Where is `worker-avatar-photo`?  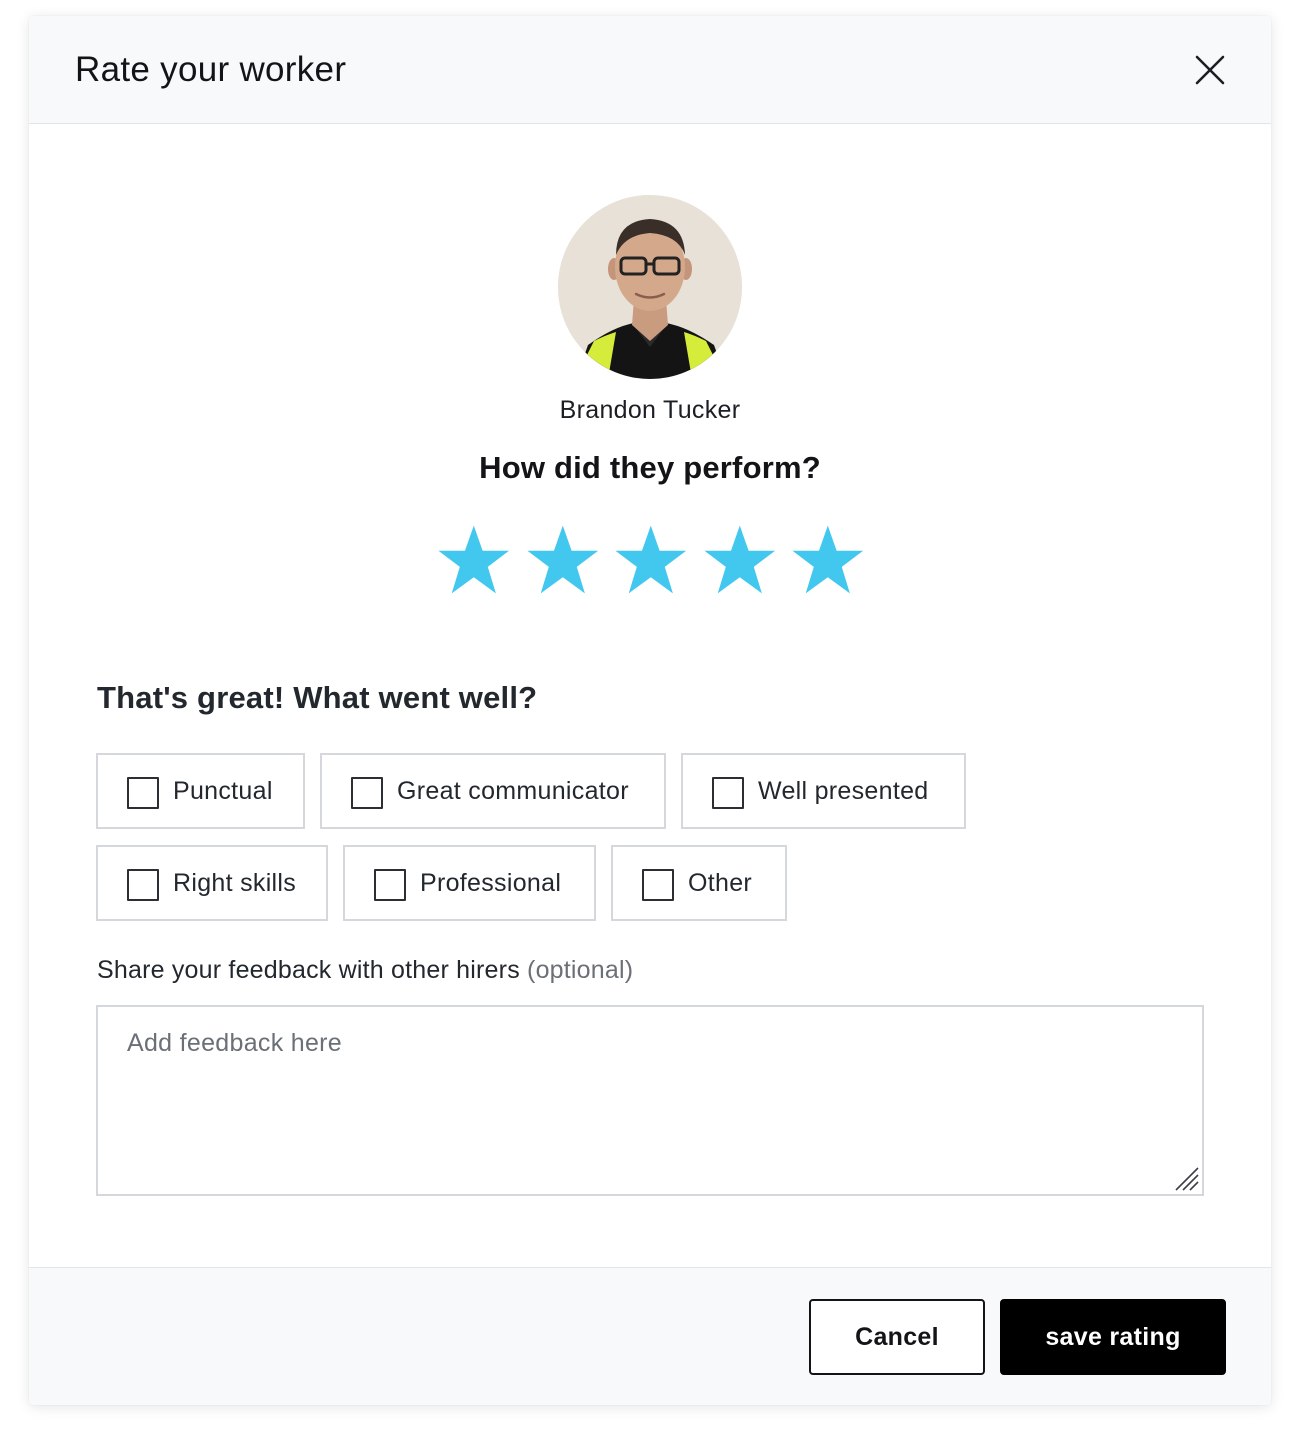 worker-avatar-photo is located at coordinates (650, 287).